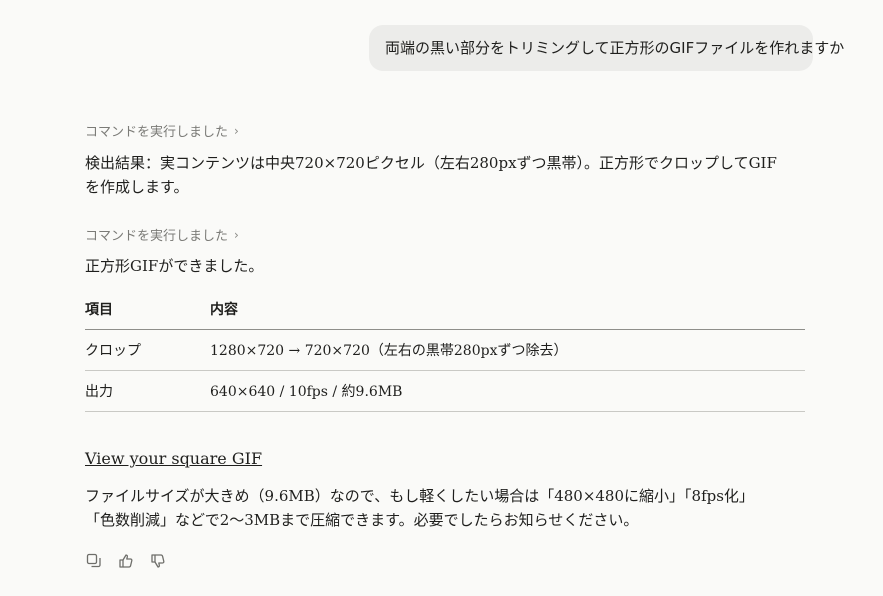 The image size is (883, 596). I want to click on copy-icon, so click(93, 560).